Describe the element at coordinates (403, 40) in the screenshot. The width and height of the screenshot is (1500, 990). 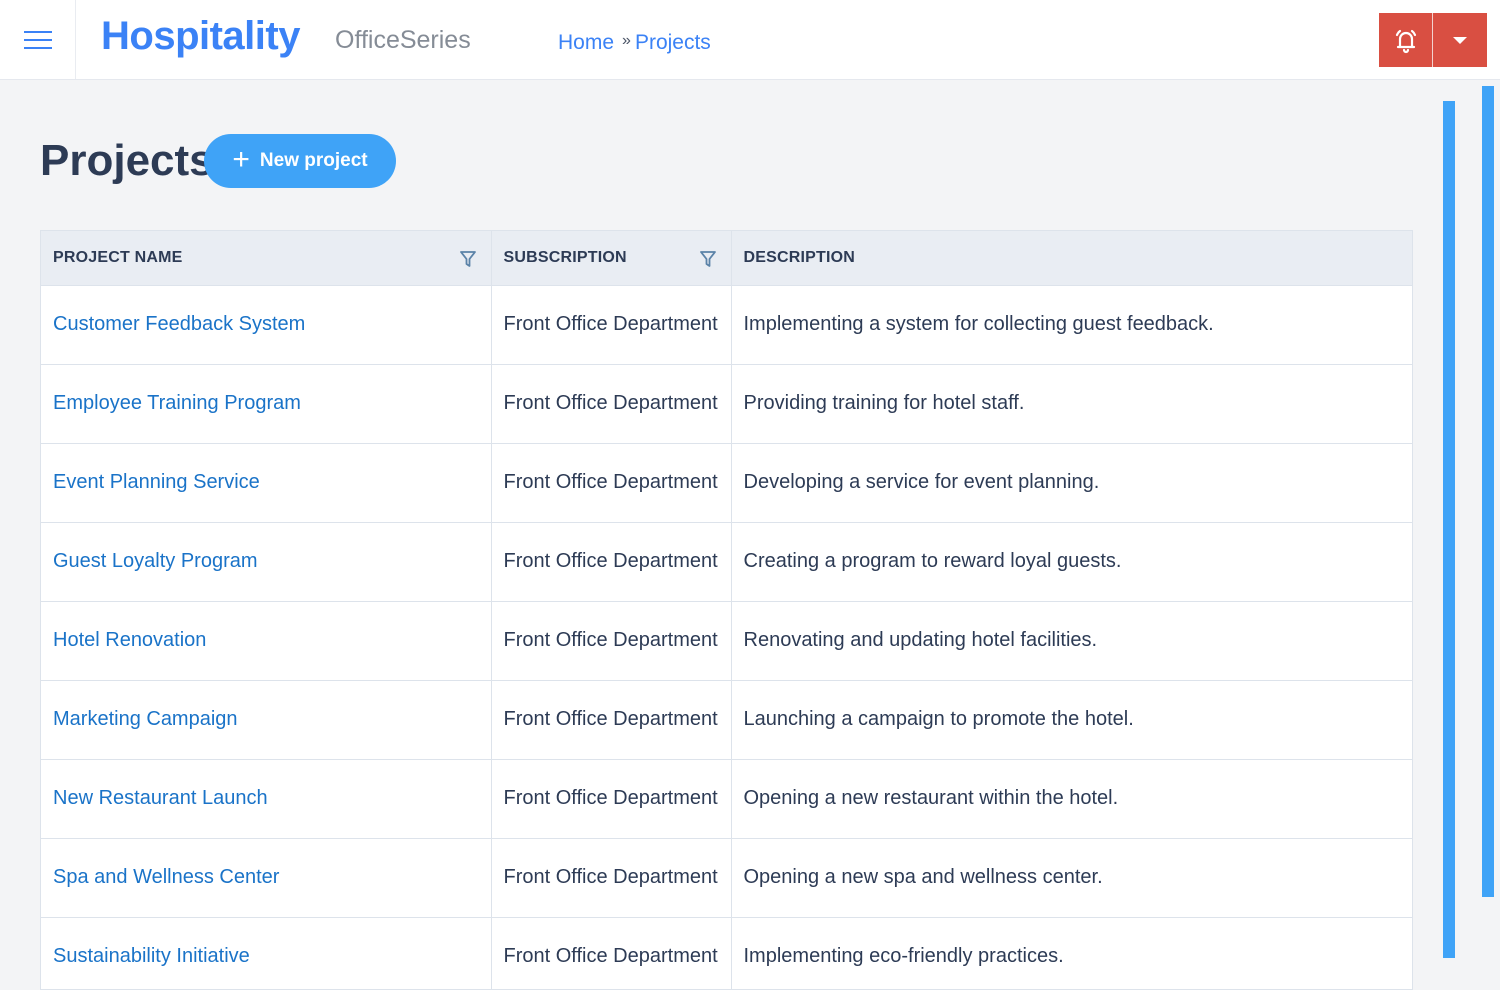
I see `sub-brand: OfficeSeries` at that location.